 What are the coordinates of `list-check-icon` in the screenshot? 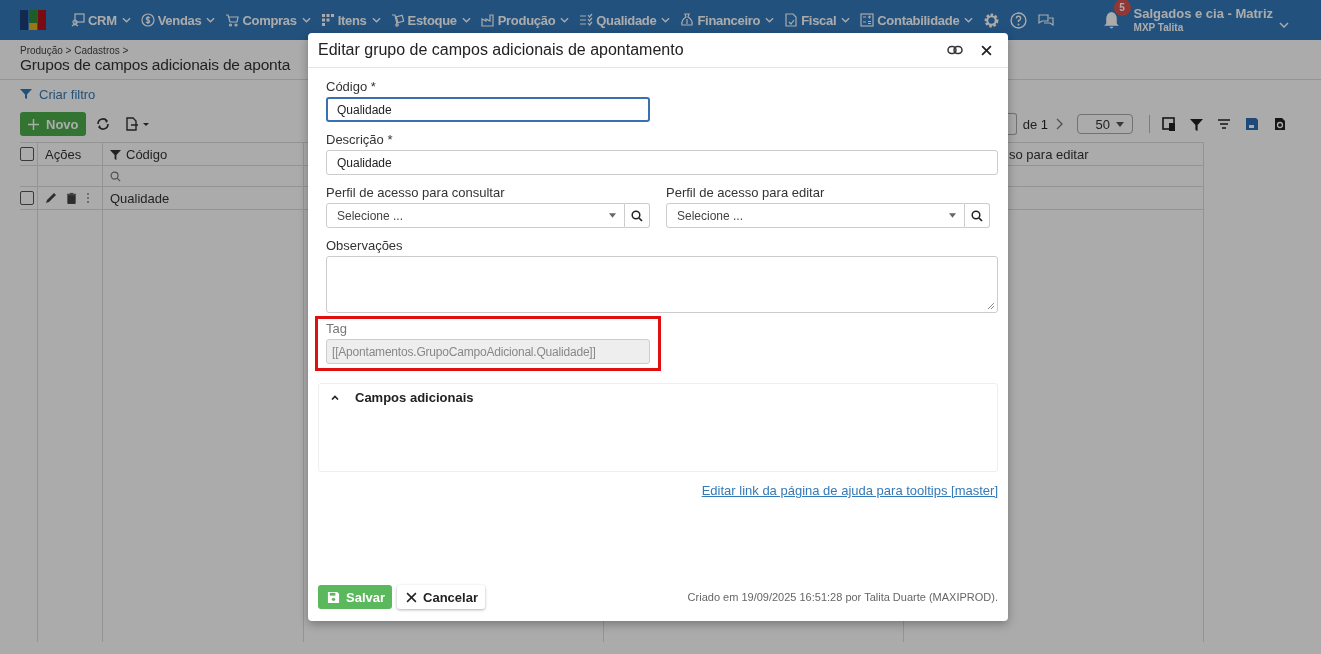 It's located at (586, 20).